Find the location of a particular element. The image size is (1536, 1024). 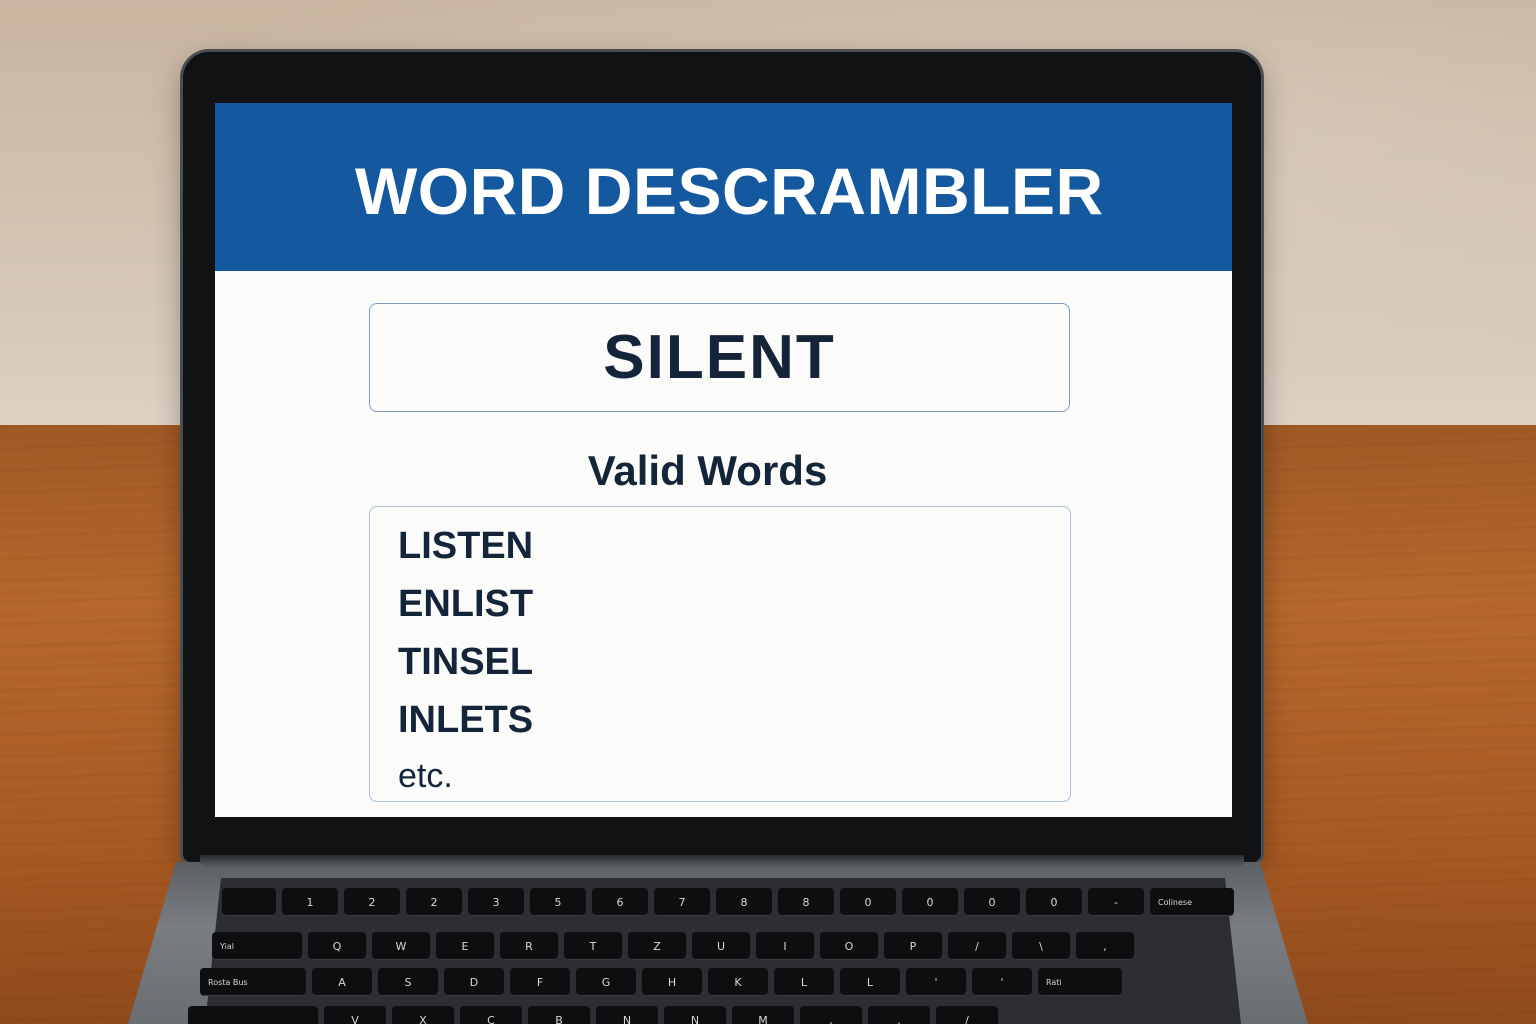

keyboard-key: Rosta Bus is located at coordinates (253, 982).